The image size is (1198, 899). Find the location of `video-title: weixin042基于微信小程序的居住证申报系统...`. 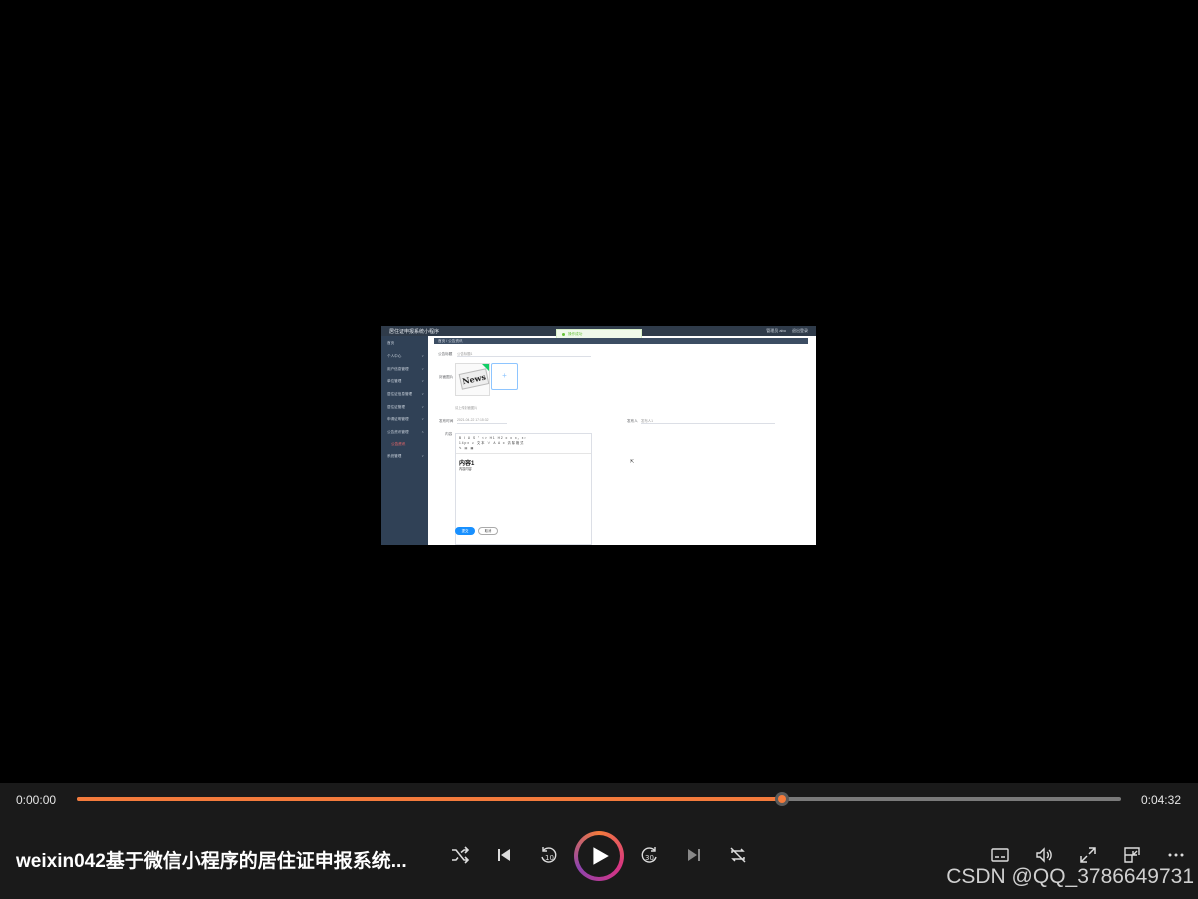

video-title: weixin042基于微信小程序的居住证申报系统... is located at coordinates (211, 861).